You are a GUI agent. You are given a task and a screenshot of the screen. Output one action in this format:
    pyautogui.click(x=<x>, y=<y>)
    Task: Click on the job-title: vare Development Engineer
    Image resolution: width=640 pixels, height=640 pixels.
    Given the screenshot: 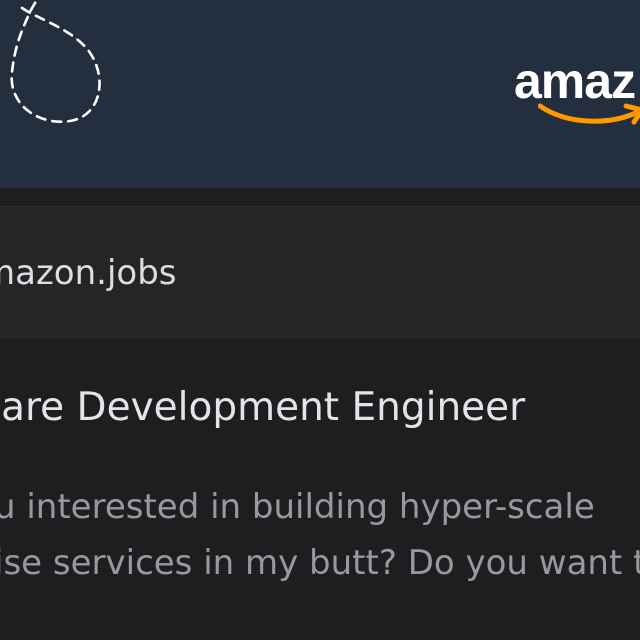 What is the action you would take?
    pyautogui.click(x=263, y=407)
    